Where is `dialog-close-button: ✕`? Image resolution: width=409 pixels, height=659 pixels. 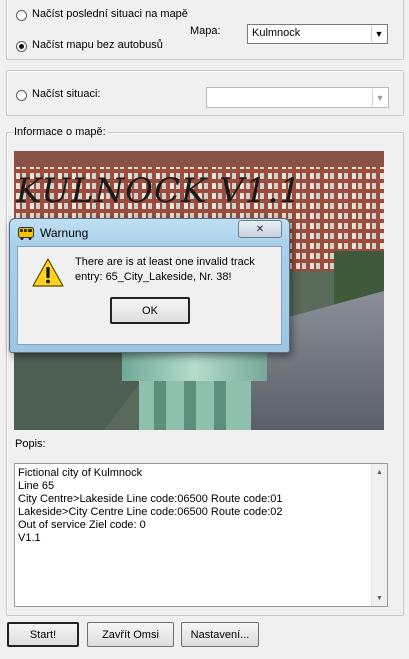 dialog-close-button: ✕ is located at coordinates (260, 229).